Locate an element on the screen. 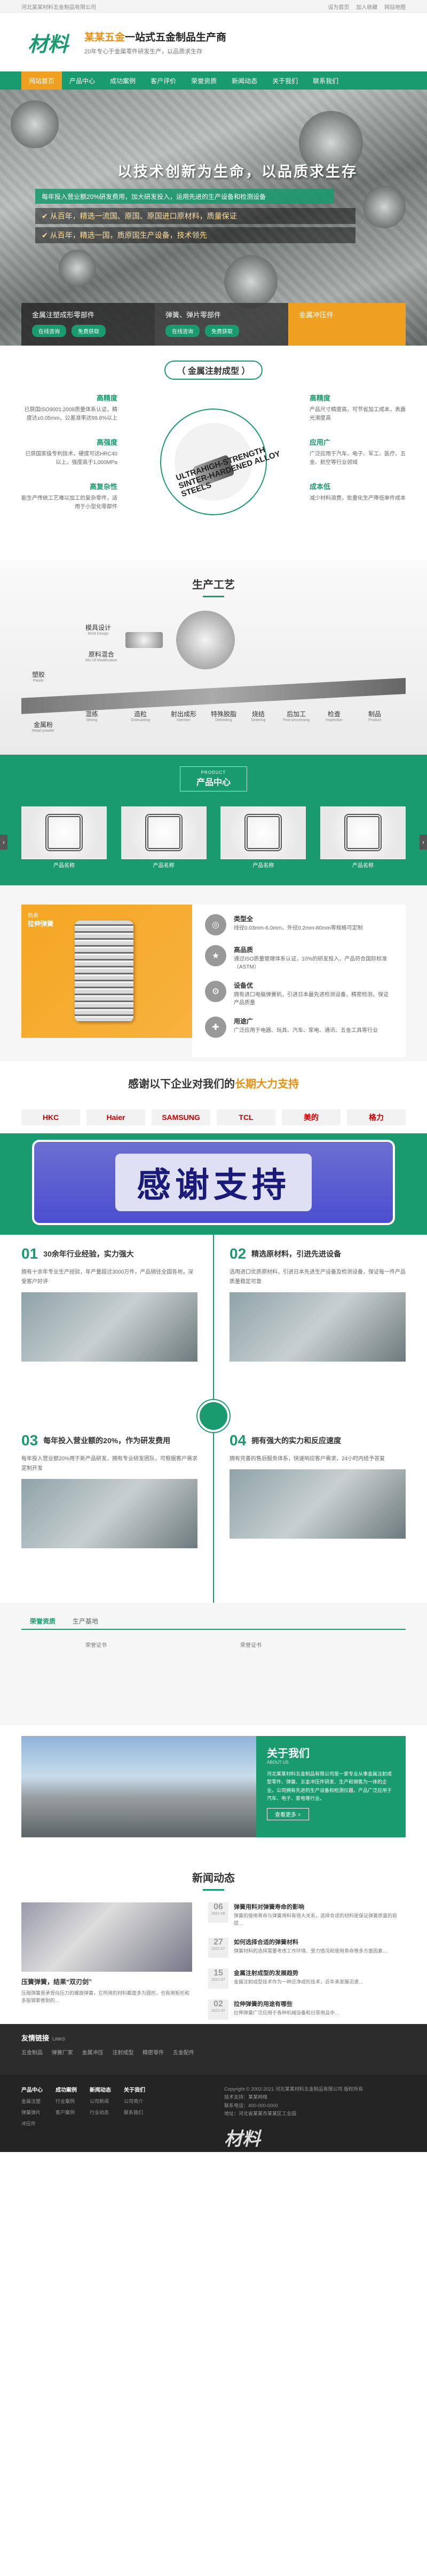 This screenshot has width=427, height=2576. tension-spring-image is located at coordinates (104, 971).